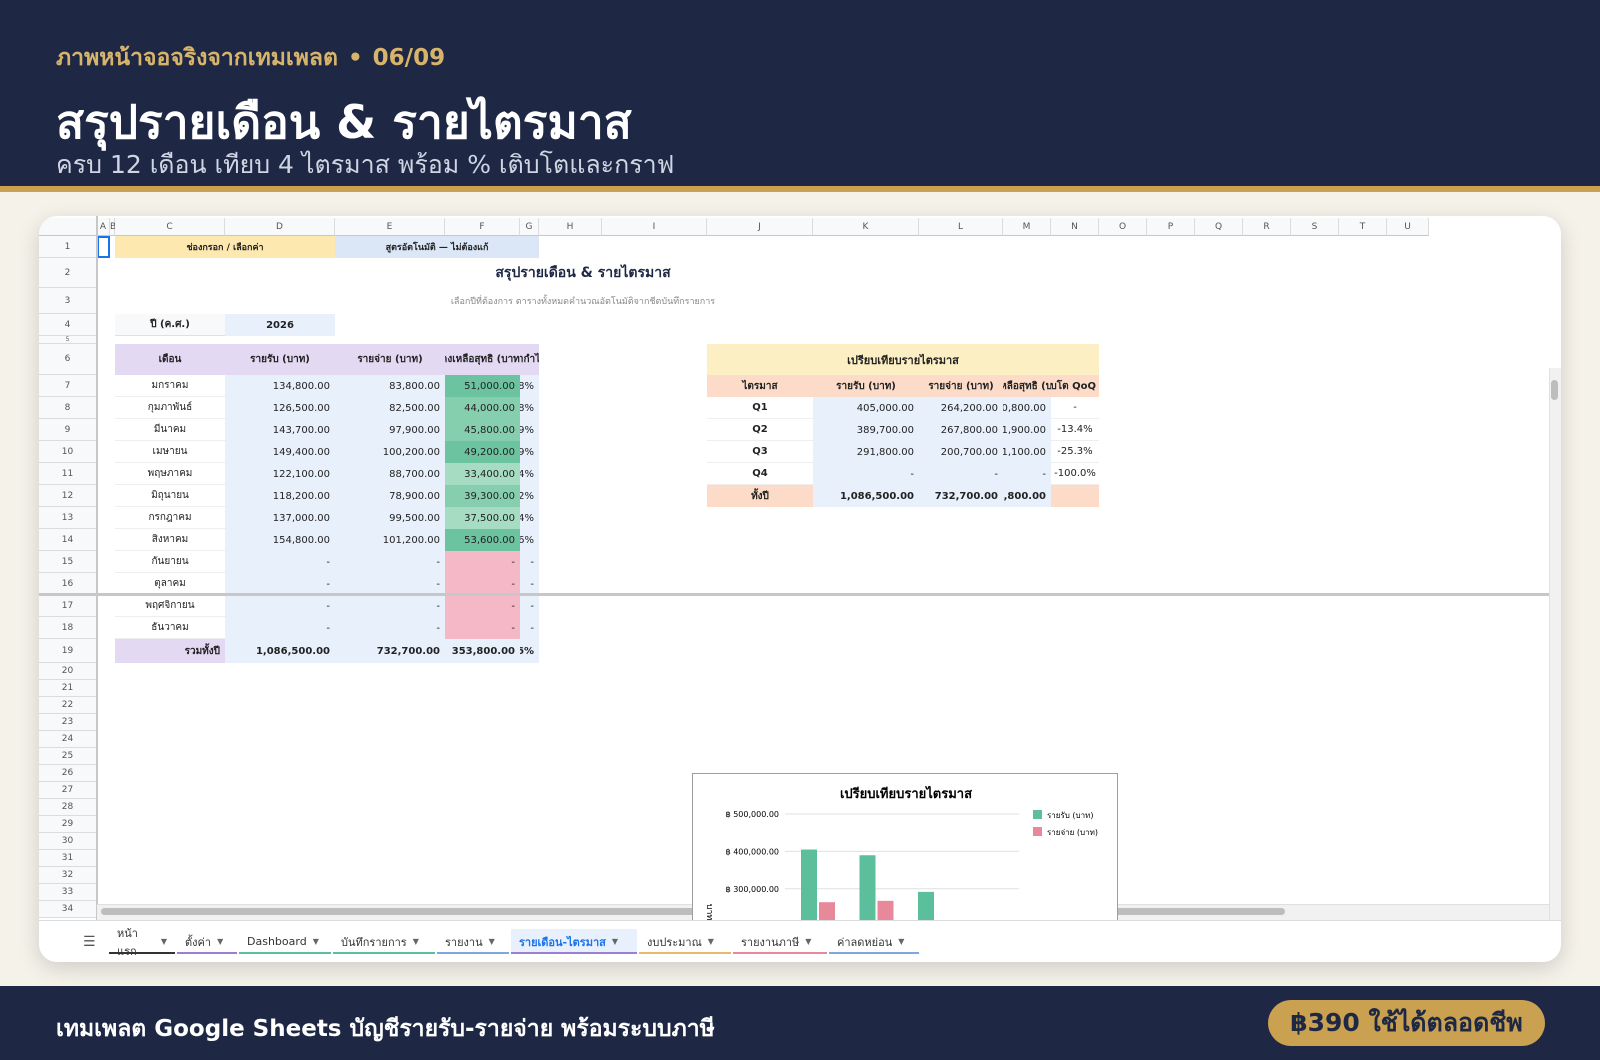 The height and width of the screenshot is (1060, 1600). Describe the element at coordinates (384, 941) in the screenshot. I see `sheet-tab: บันทึกรายการ ▼` at that location.